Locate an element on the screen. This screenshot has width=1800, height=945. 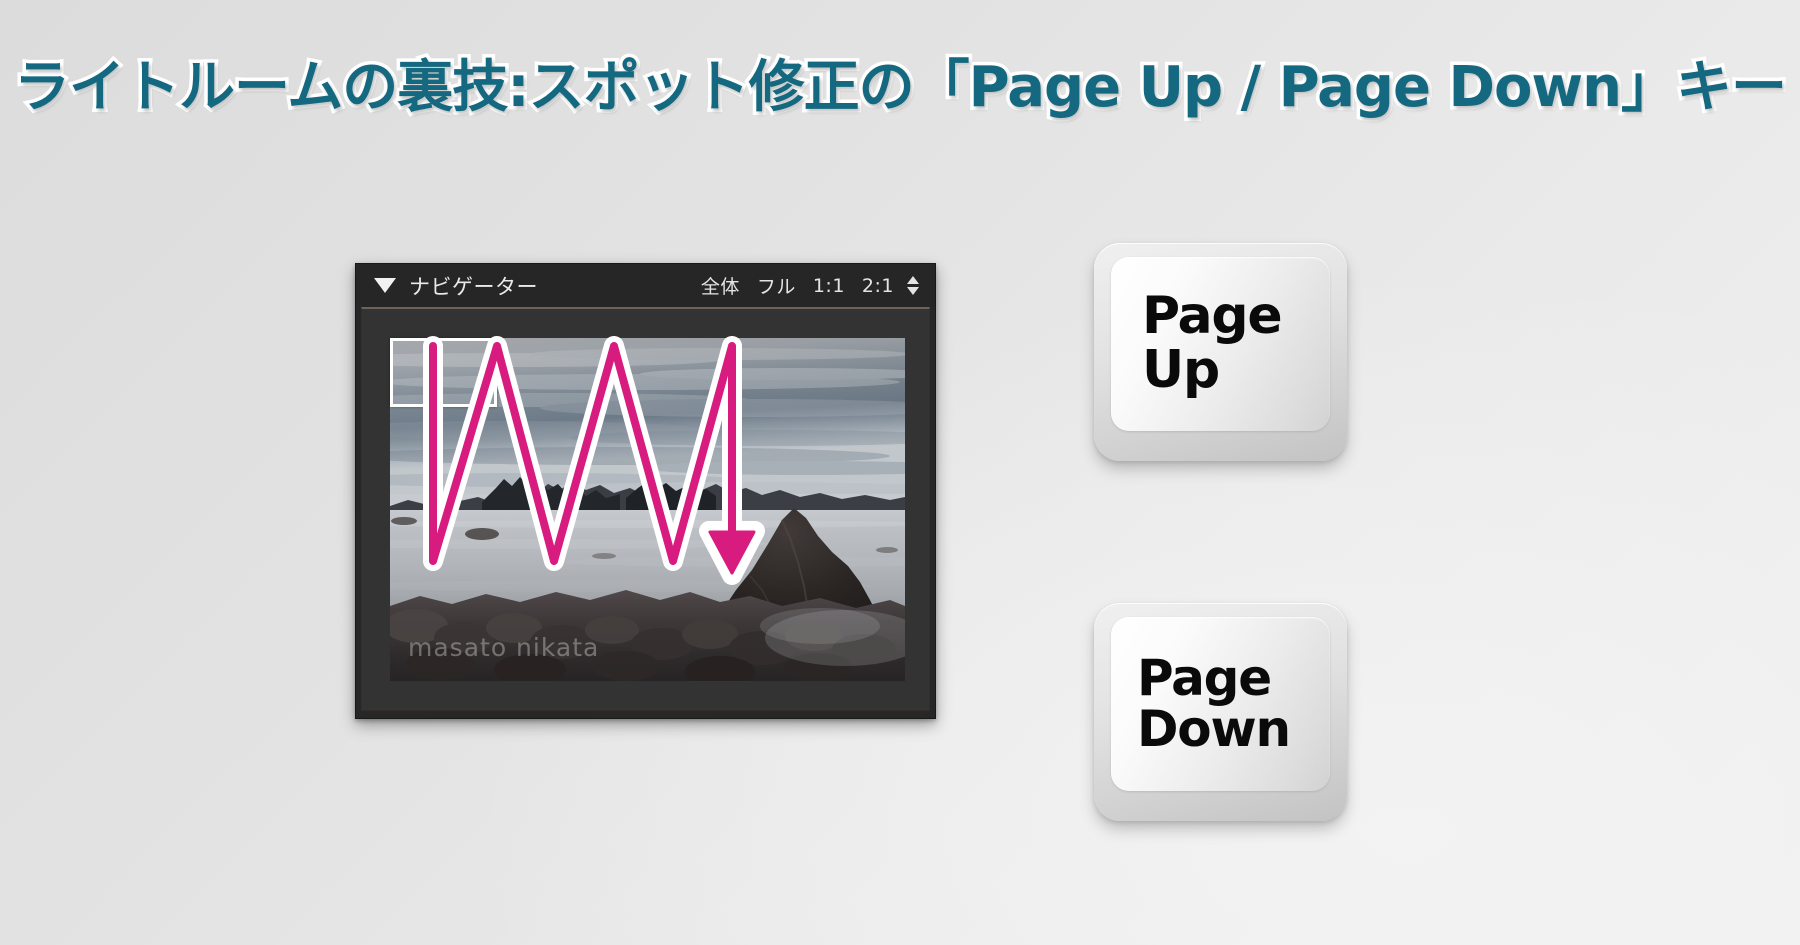
zoom-level-fit: 全体 is located at coordinates (720, 285).